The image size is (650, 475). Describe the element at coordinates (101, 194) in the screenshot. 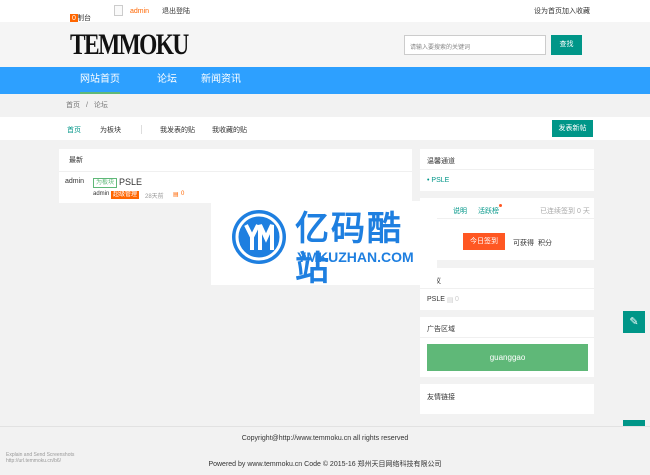

I see `post-author: admin` at that location.